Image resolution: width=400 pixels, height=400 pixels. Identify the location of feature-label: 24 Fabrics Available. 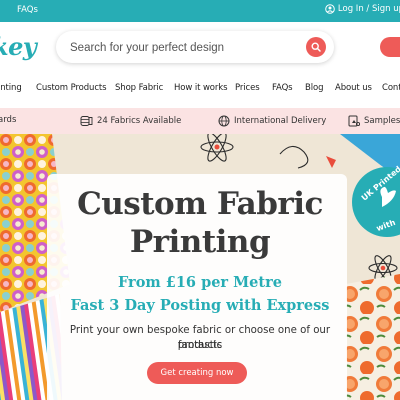
(139, 121).